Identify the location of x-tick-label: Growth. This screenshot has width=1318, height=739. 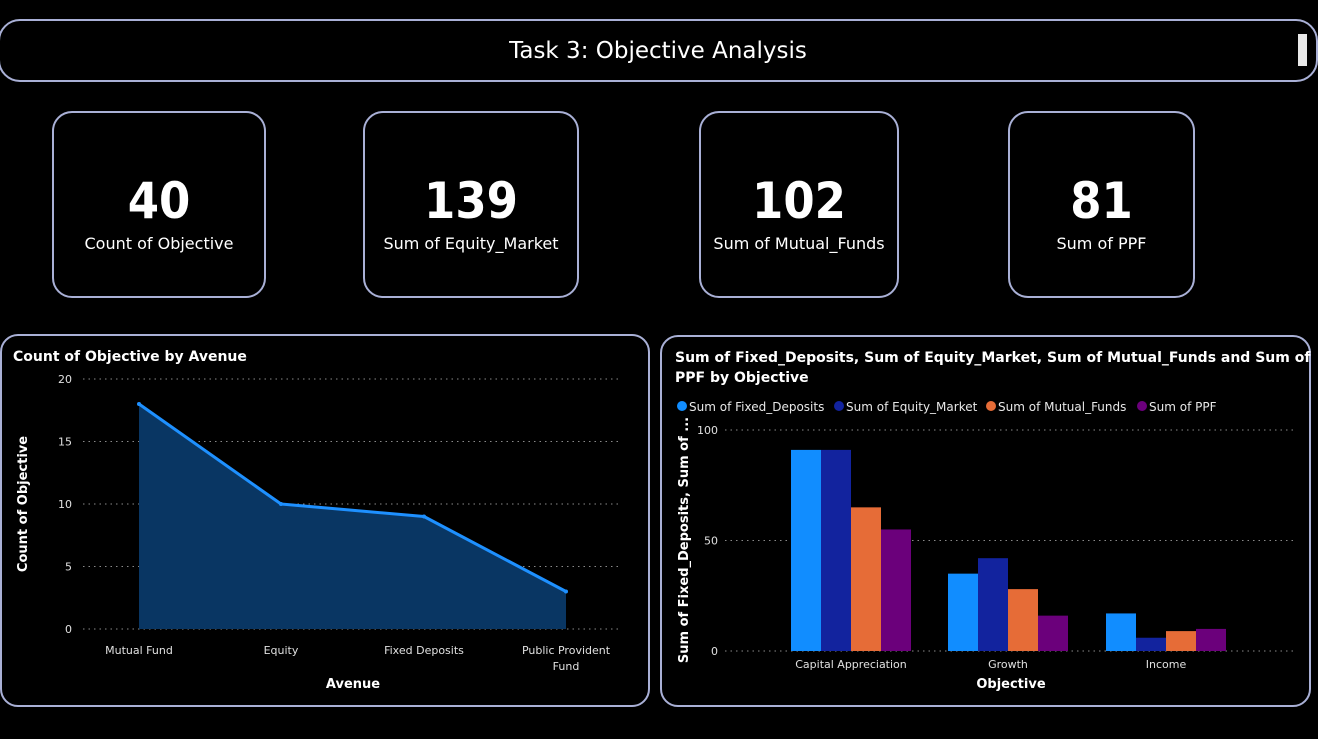
(1008, 664).